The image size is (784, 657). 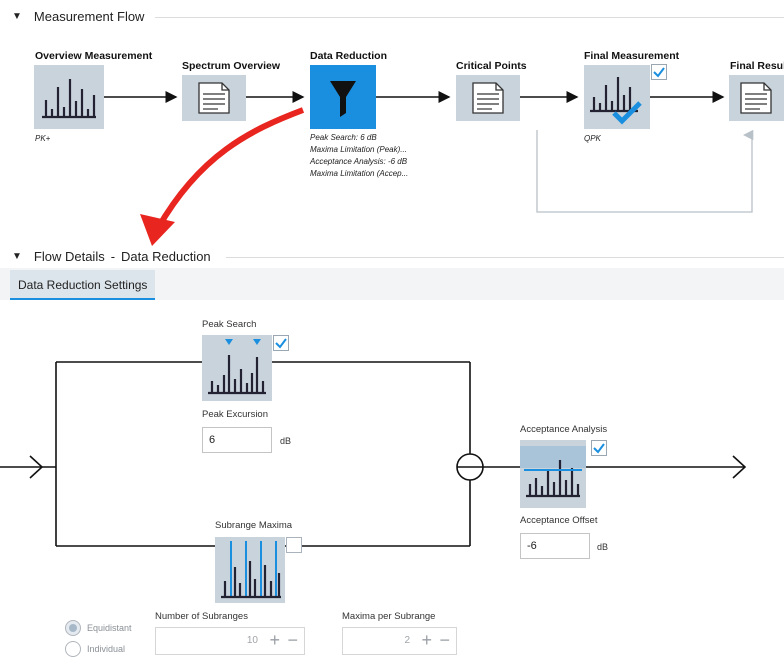 I want to click on flow-details-title: Flow Details, so click(x=69, y=256).